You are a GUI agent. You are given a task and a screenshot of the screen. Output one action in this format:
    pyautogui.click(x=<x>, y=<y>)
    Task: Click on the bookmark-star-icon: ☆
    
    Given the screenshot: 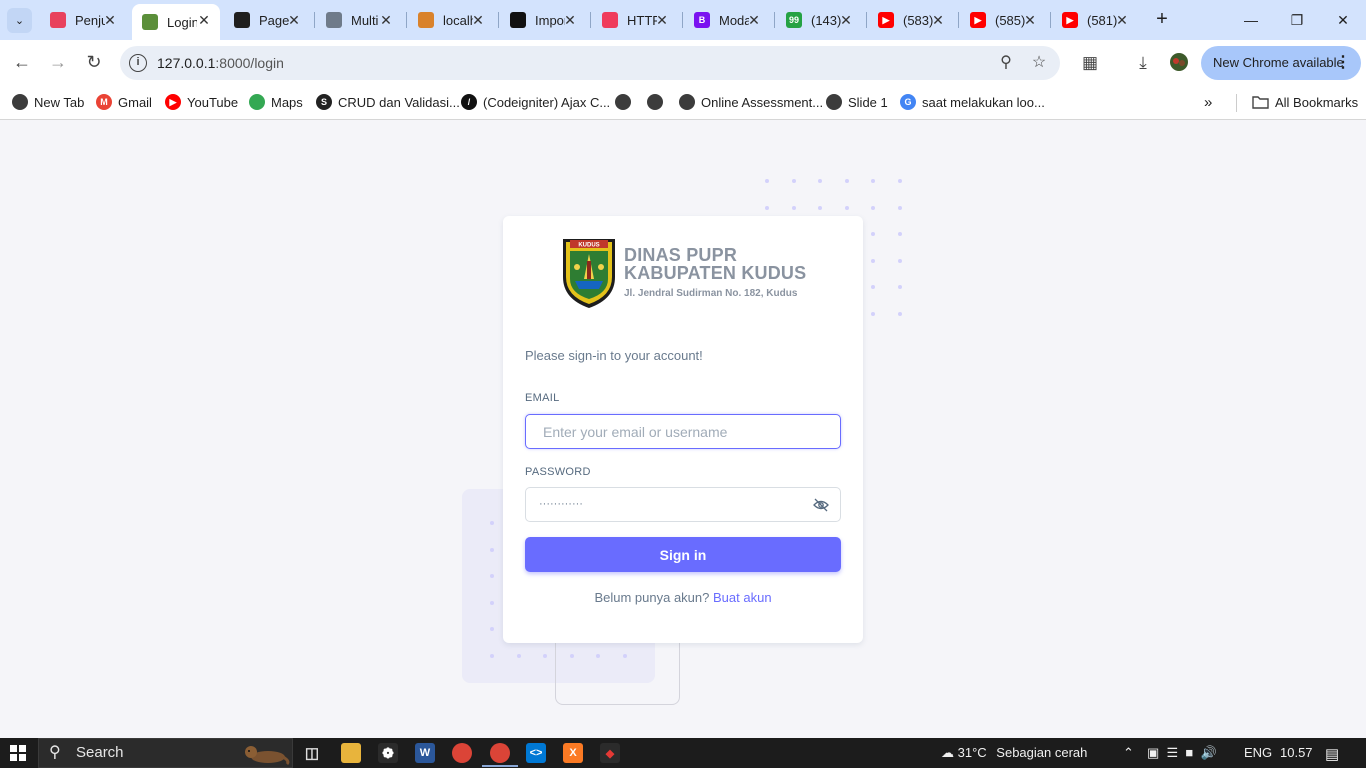 What is the action you would take?
    pyautogui.click(x=1039, y=63)
    